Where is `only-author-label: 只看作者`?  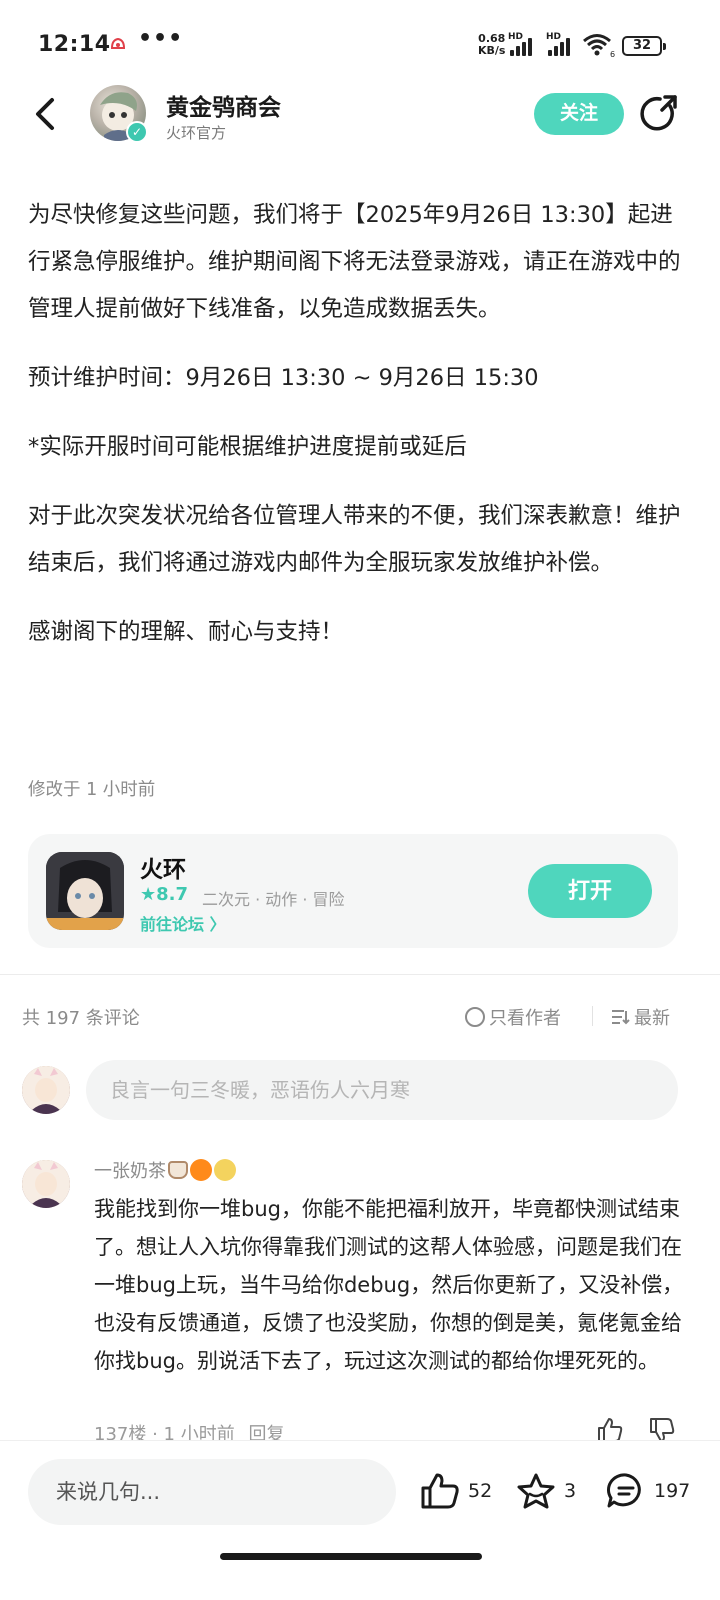
only-author-label: 只看作者 is located at coordinates (525, 1018).